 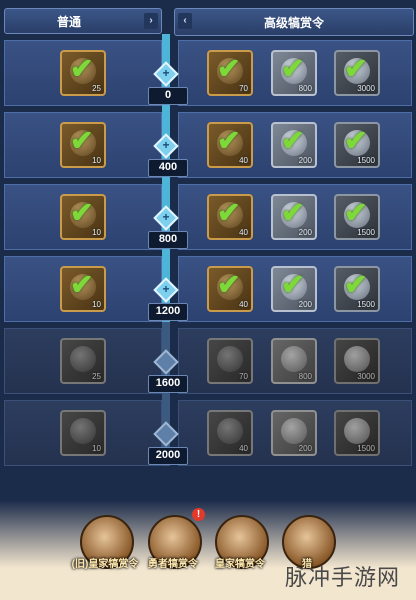 I want to click on reward-row: 10 40 200 1500, so click(x=208, y=433).